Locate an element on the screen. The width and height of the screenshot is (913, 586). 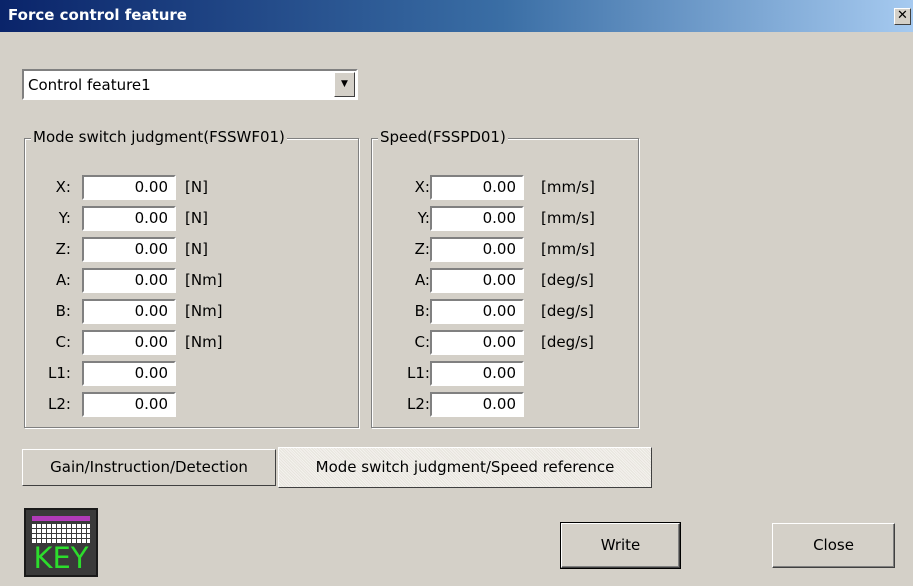
close-button: Close is located at coordinates (833, 545).